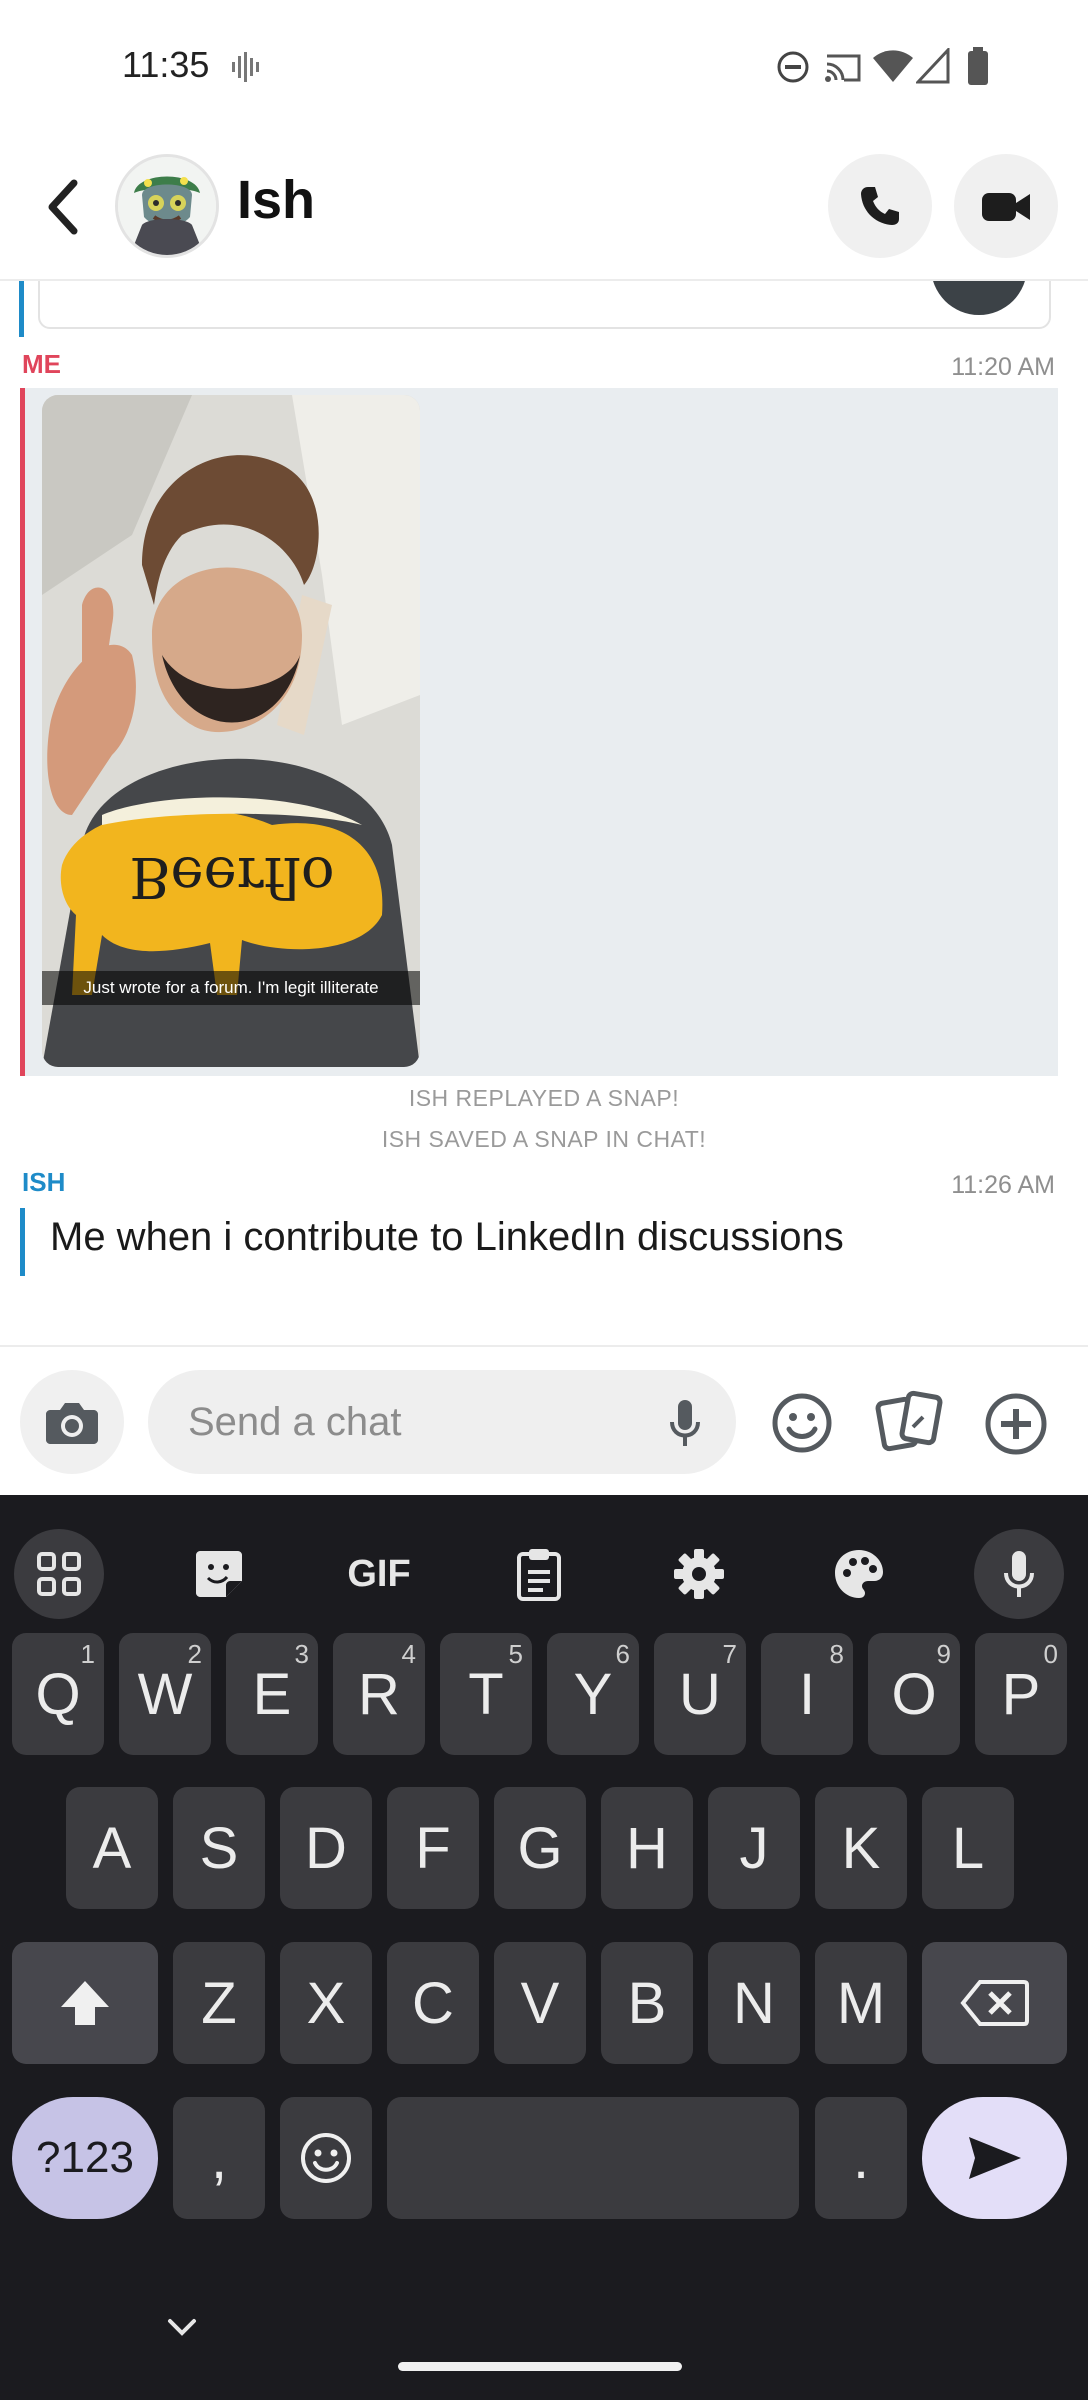 This screenshot has width=1088, height=2400. Describe the element at coordinates (486, 1694) in the screenshot. I see `key-t: T5` at that location.